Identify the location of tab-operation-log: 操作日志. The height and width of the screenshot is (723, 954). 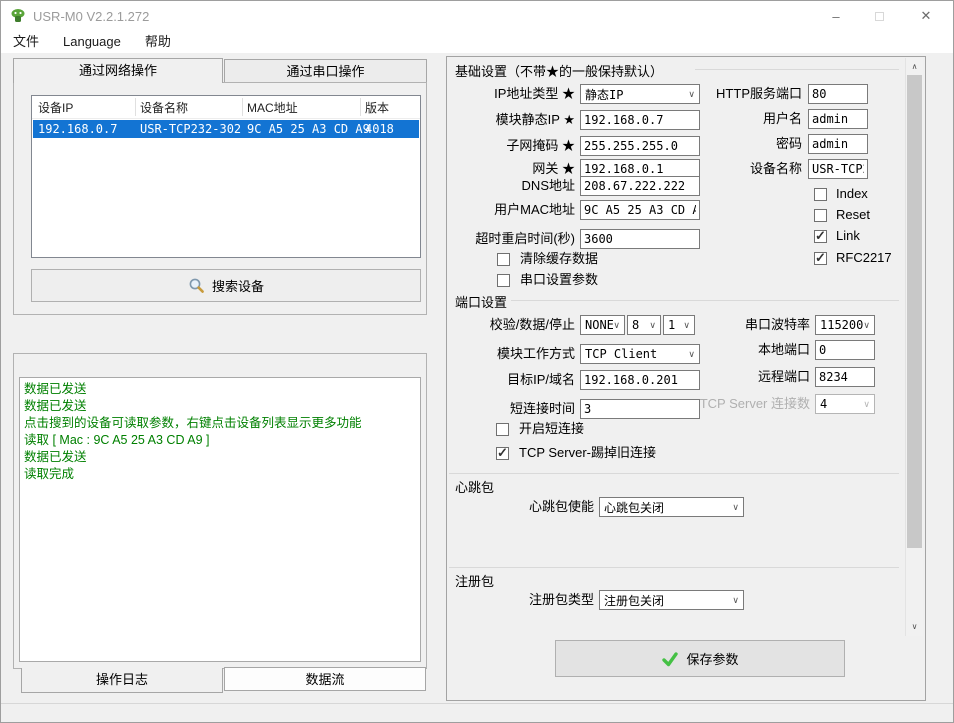
(122, 680).